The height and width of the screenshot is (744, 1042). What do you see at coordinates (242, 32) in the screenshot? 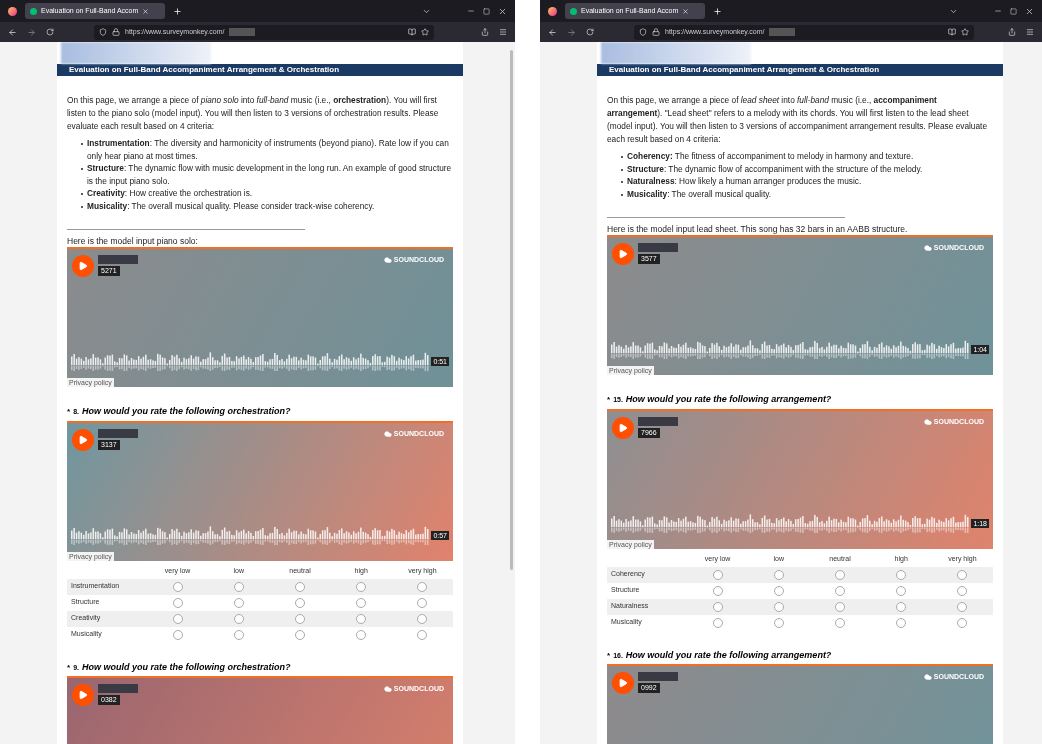
I see `redacted-url` at bounding box center [242, 32].